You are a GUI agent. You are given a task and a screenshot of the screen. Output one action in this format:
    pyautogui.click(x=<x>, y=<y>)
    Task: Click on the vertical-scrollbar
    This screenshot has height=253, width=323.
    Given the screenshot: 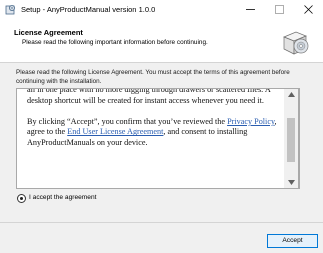 What is the action you would take?
    pyautogui.click(x=291, y=138)
    